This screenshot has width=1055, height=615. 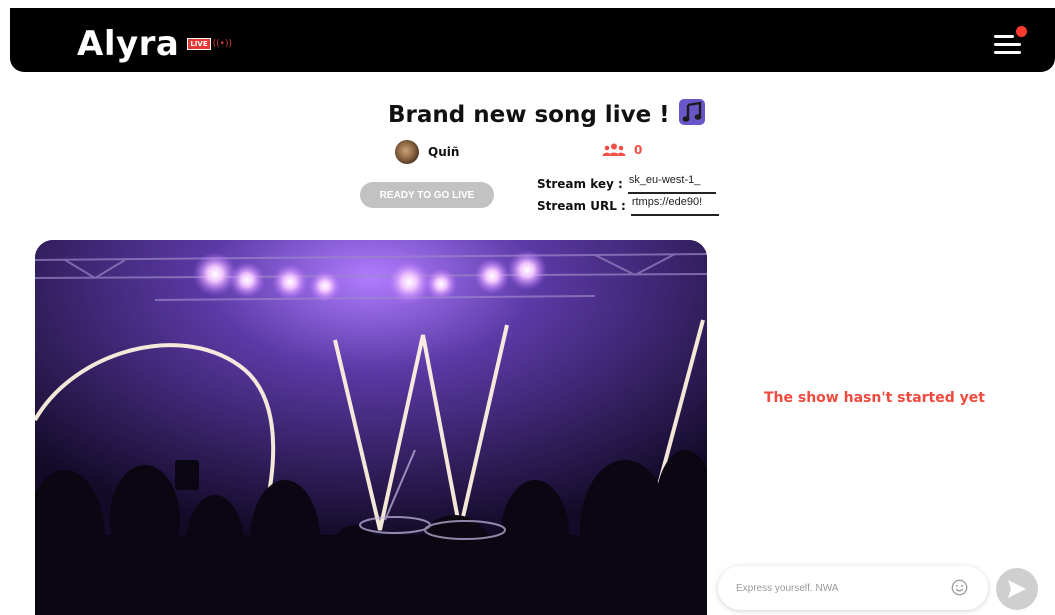 What do you see at coordinates (427, 195) in the screenshot?
I see `ready-to-go-live-button: READY TO GO LIVE` at bounding box center [427, 195].